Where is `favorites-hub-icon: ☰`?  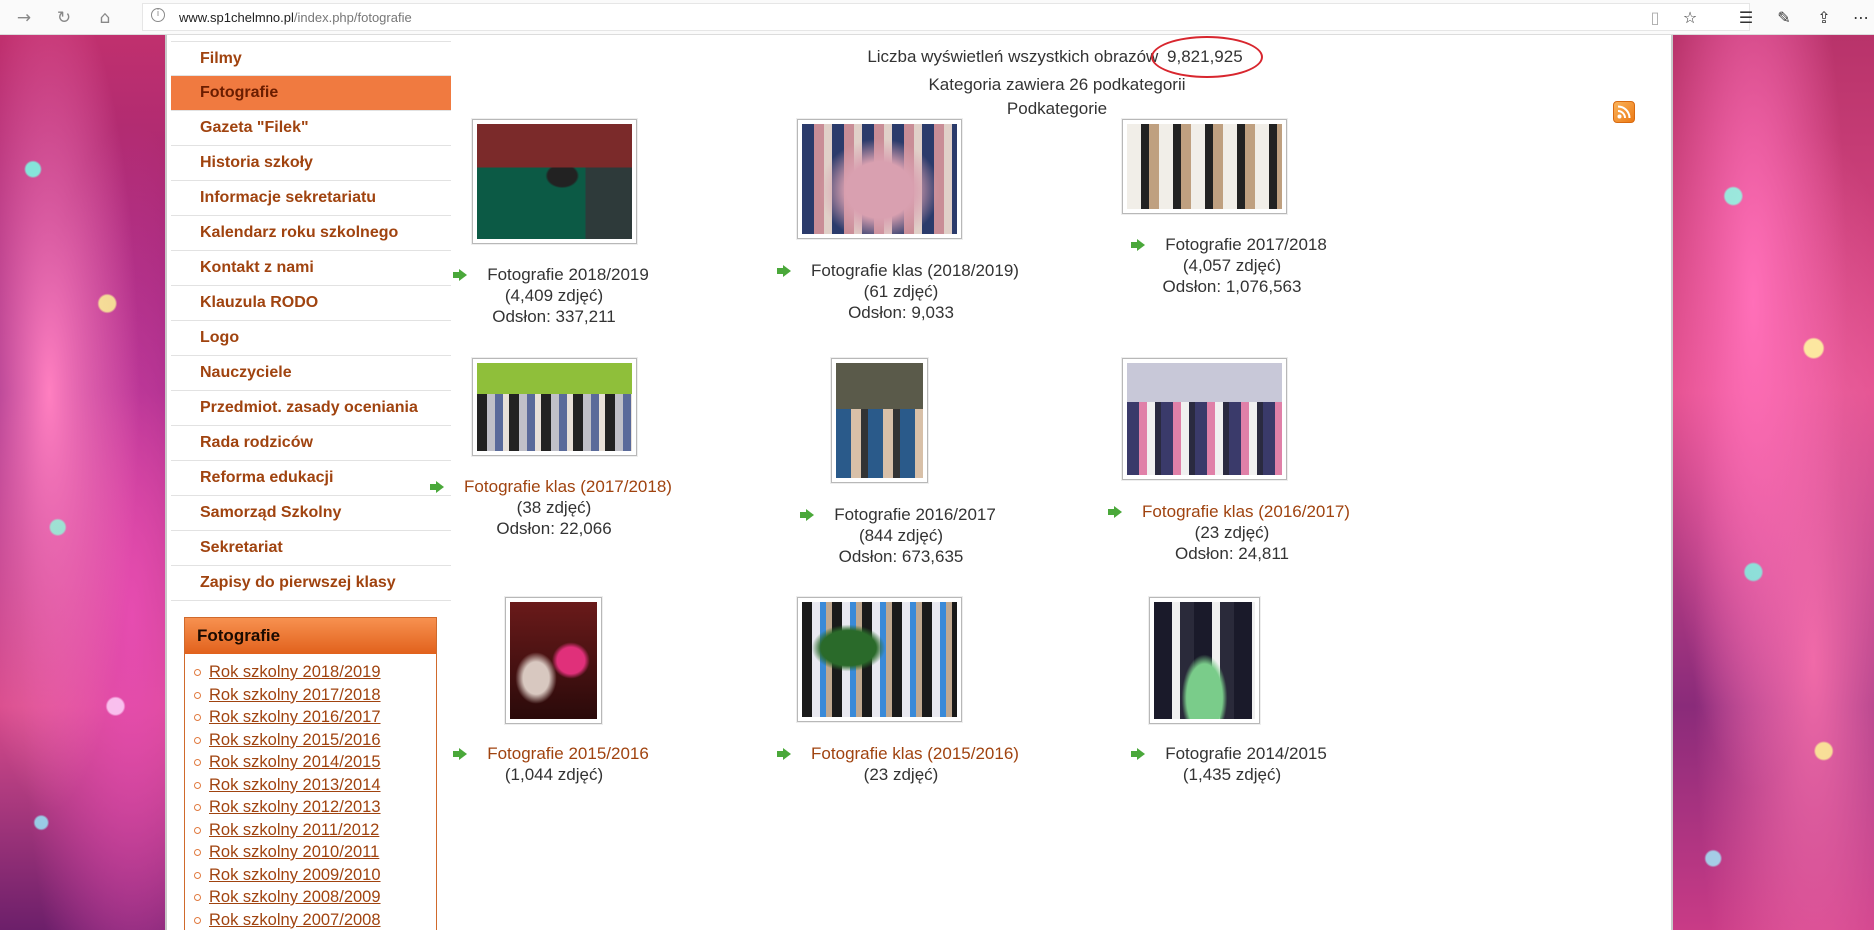
favorites-hub-icon: ☰ is located at coordinates (1746, 18).